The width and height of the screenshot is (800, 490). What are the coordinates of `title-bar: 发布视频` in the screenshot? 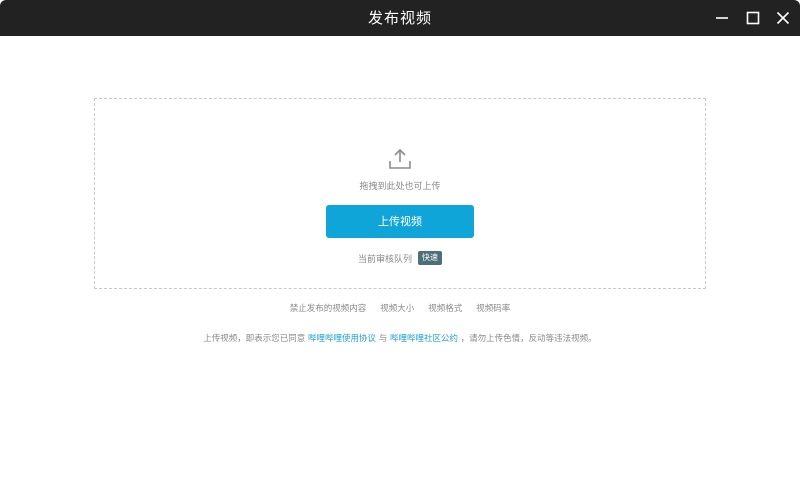 It's located at (400, 18).